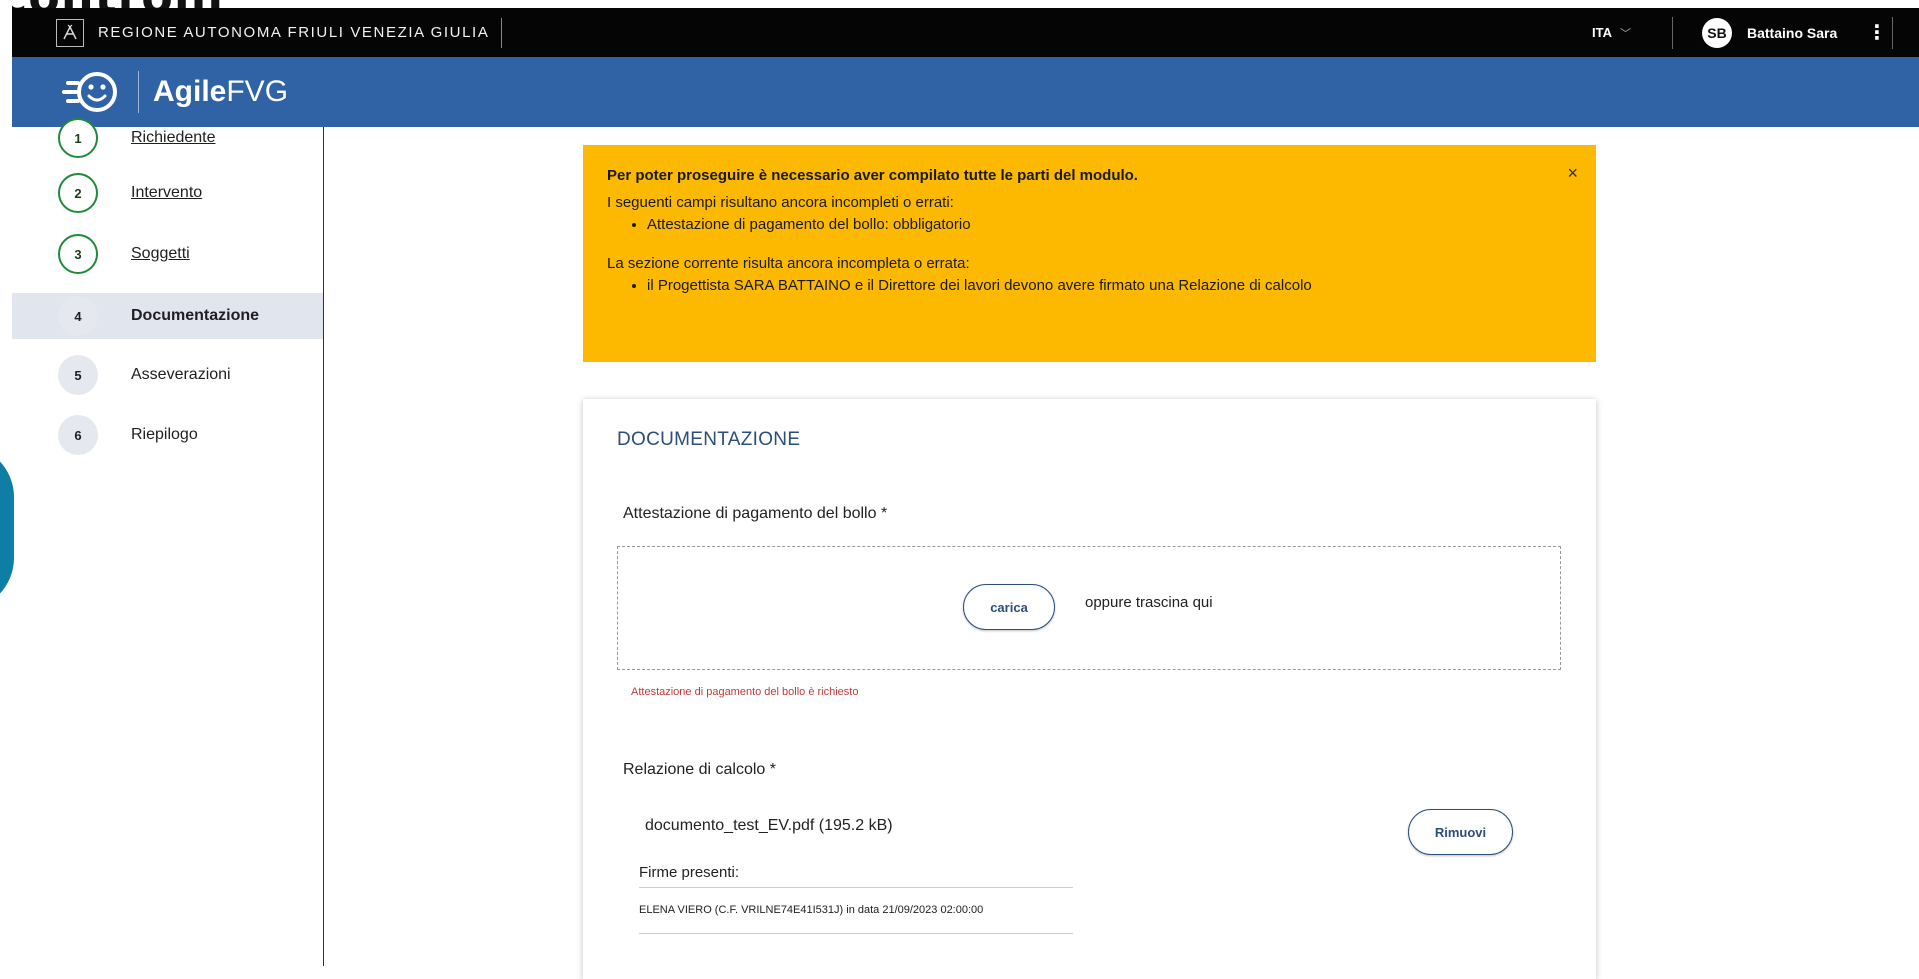  I want to click on step-number: 6, so click(78, 435).